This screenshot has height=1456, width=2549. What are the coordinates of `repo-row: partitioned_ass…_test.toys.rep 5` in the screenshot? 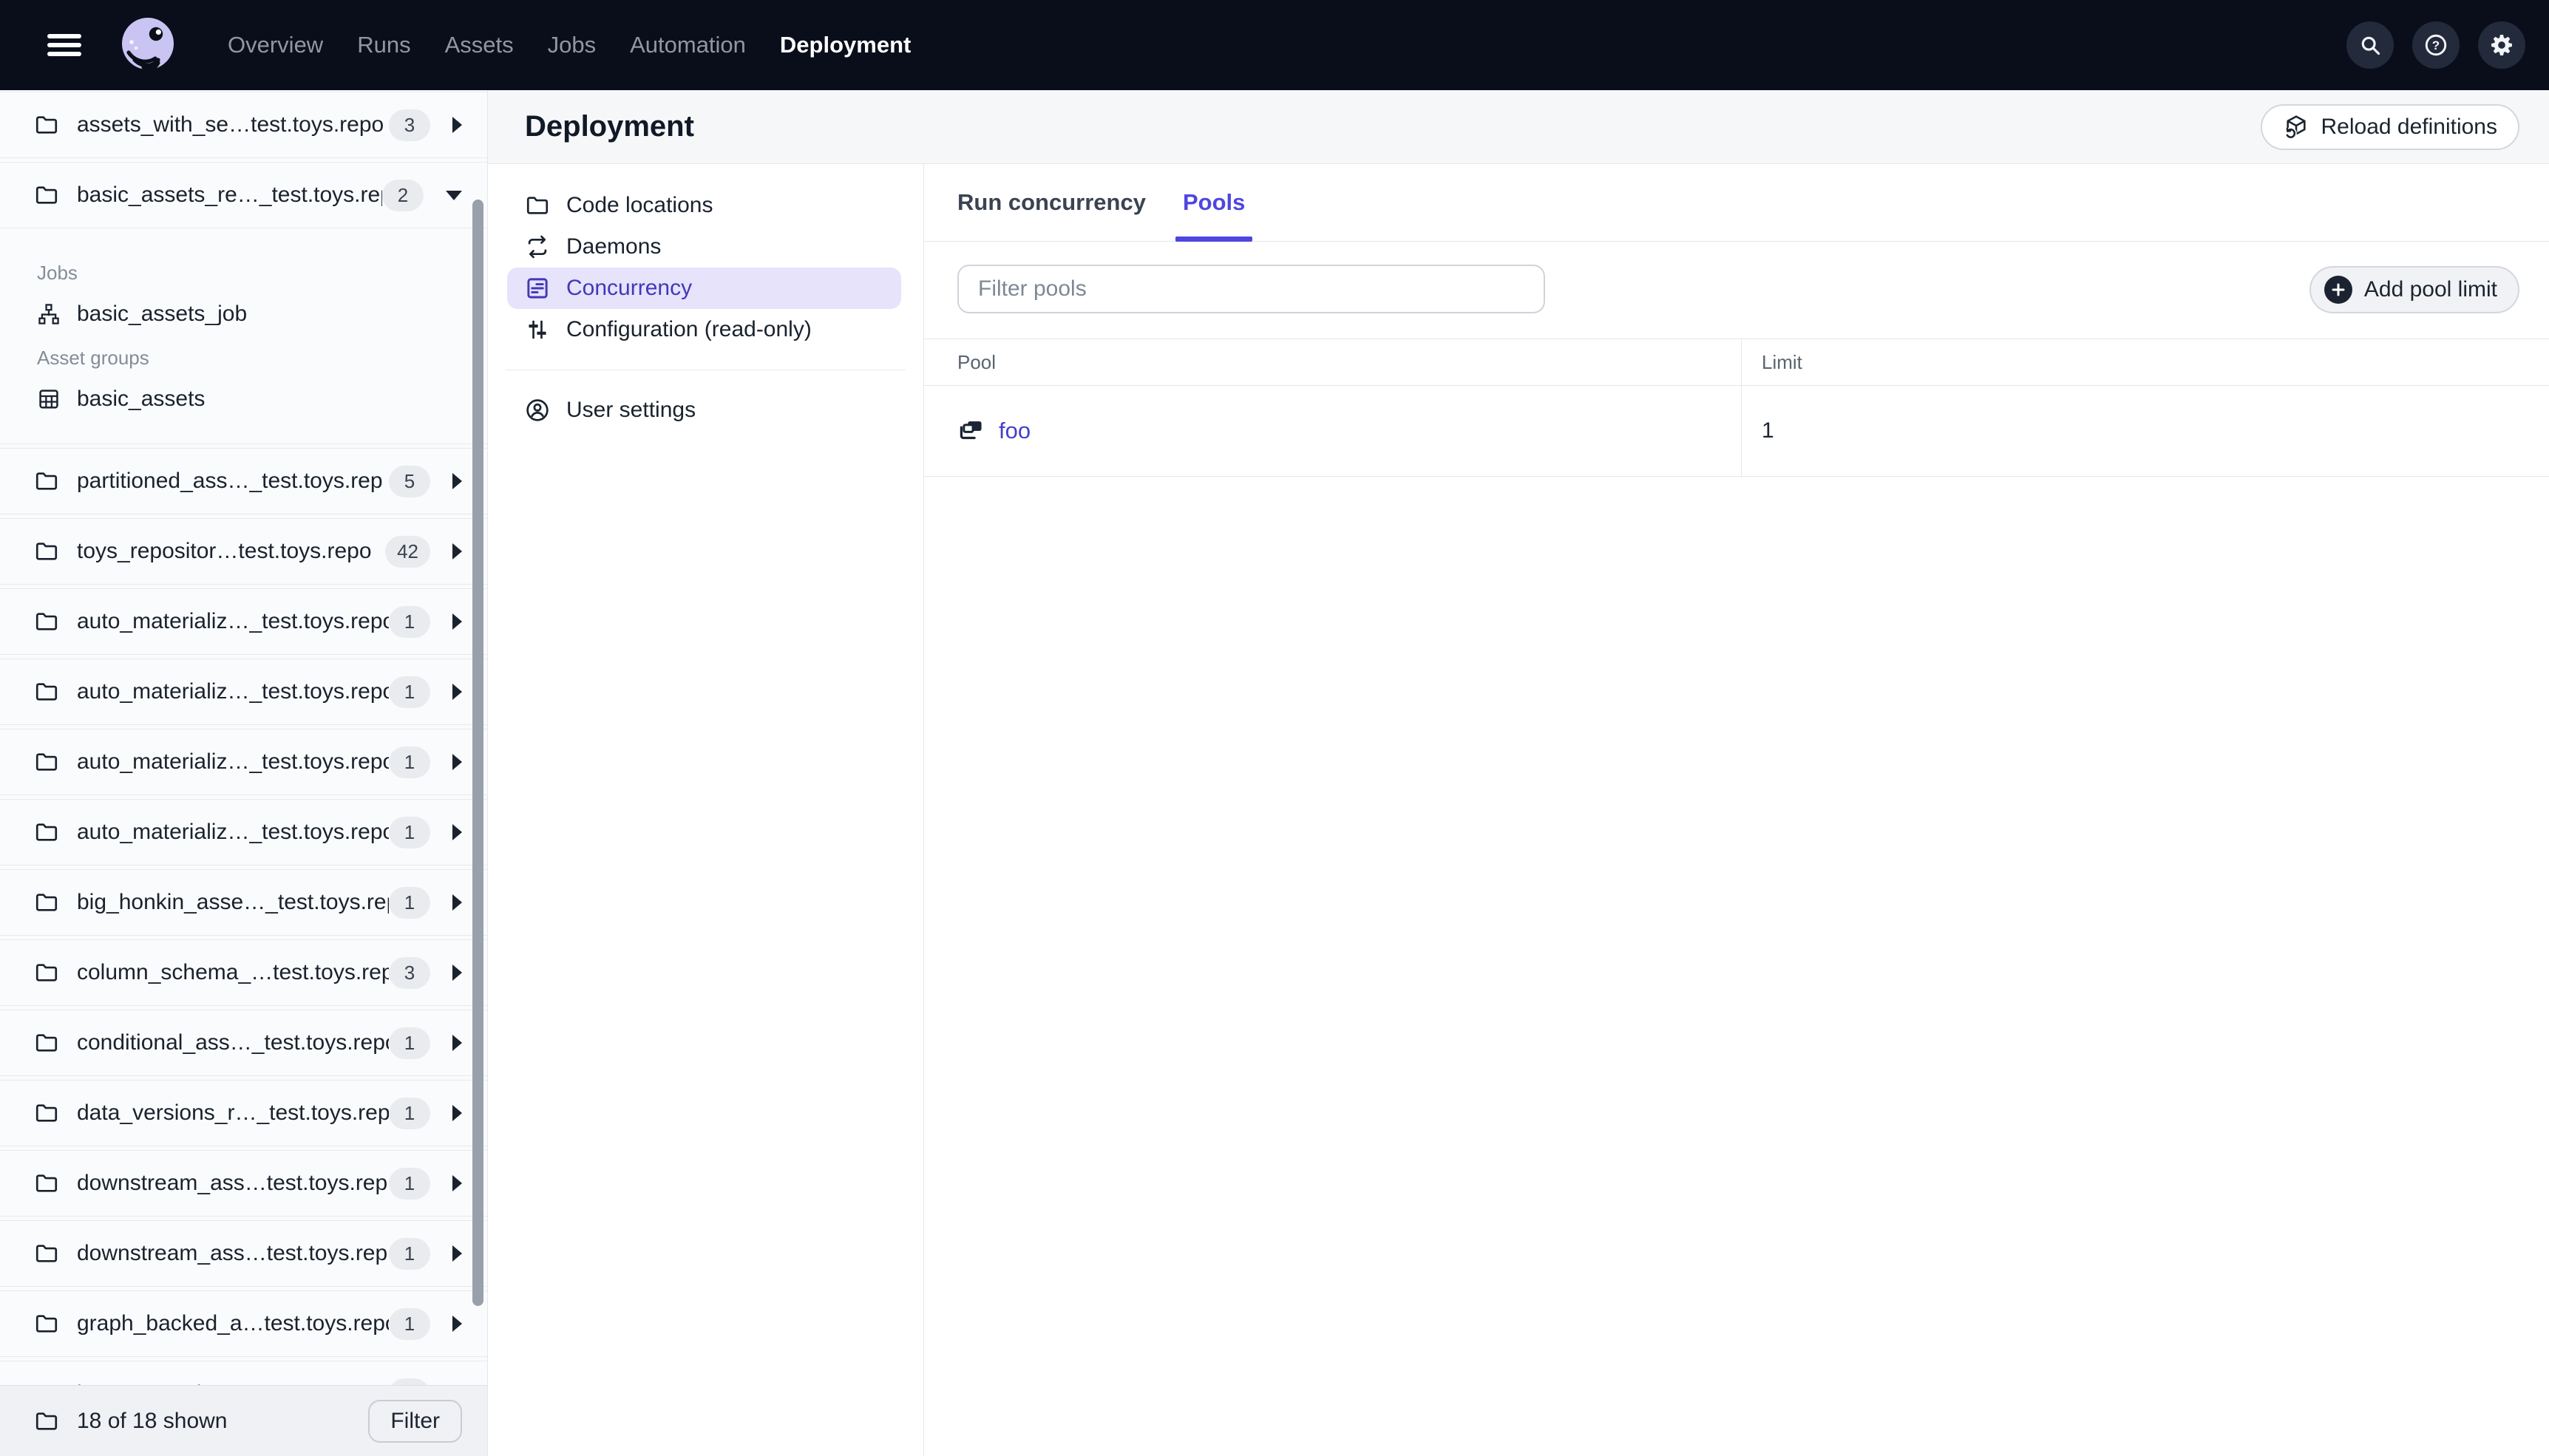 It's located at (243, 481).